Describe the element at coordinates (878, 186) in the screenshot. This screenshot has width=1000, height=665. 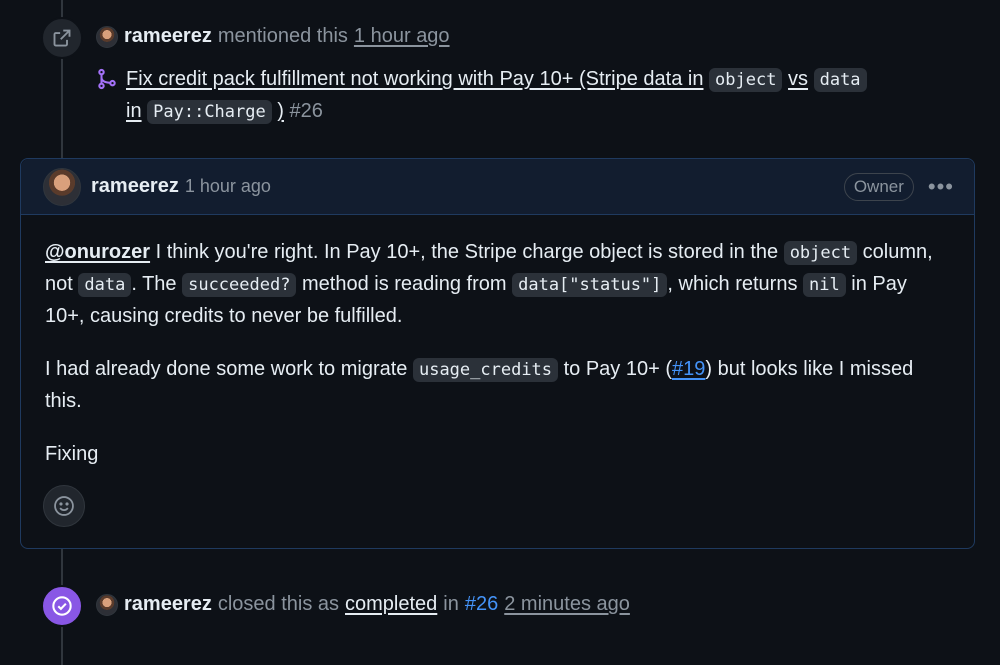
I see `owner-badge: Owner` at that location.